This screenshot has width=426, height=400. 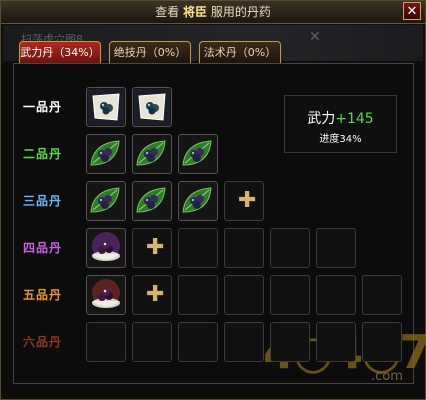 What do you see at coordinates (43, 154) in the screenshot?
I see `row-label: 二品丹` at bounding box center [43, 154].